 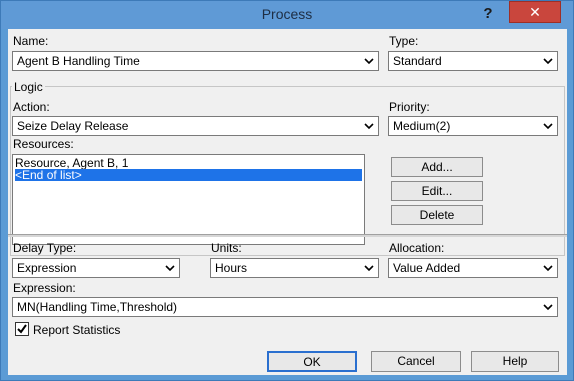 What do you see at coordinates (404, 41) in the screenshot?
I see `type-label: Type:` at bounding box center [404, 41].